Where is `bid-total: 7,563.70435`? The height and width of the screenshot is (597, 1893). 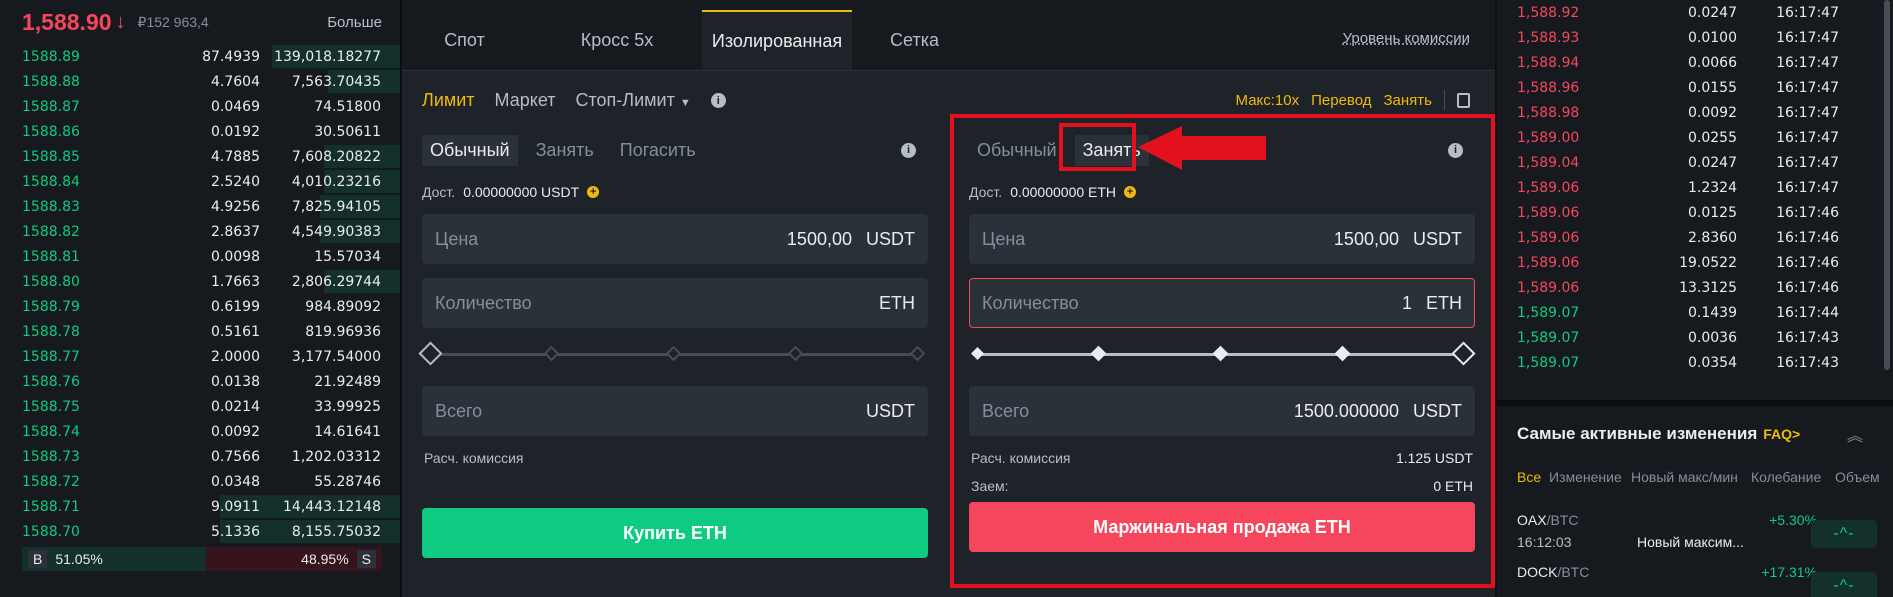 bid-total: 7,563.70435 is located at coordinates (336, 81).